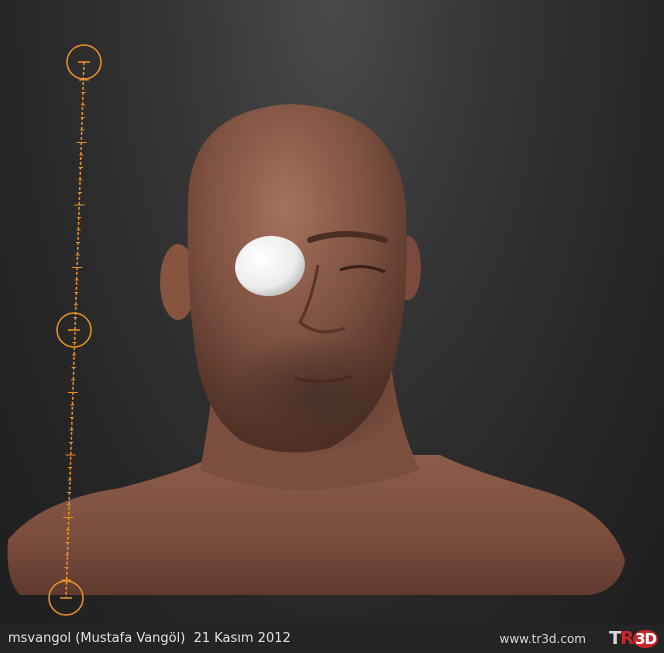  What do you see at coordinates (633, 638) in the screenshot?
I see `tr3d-logo: TR 3D` at bounding box center [633, 638].